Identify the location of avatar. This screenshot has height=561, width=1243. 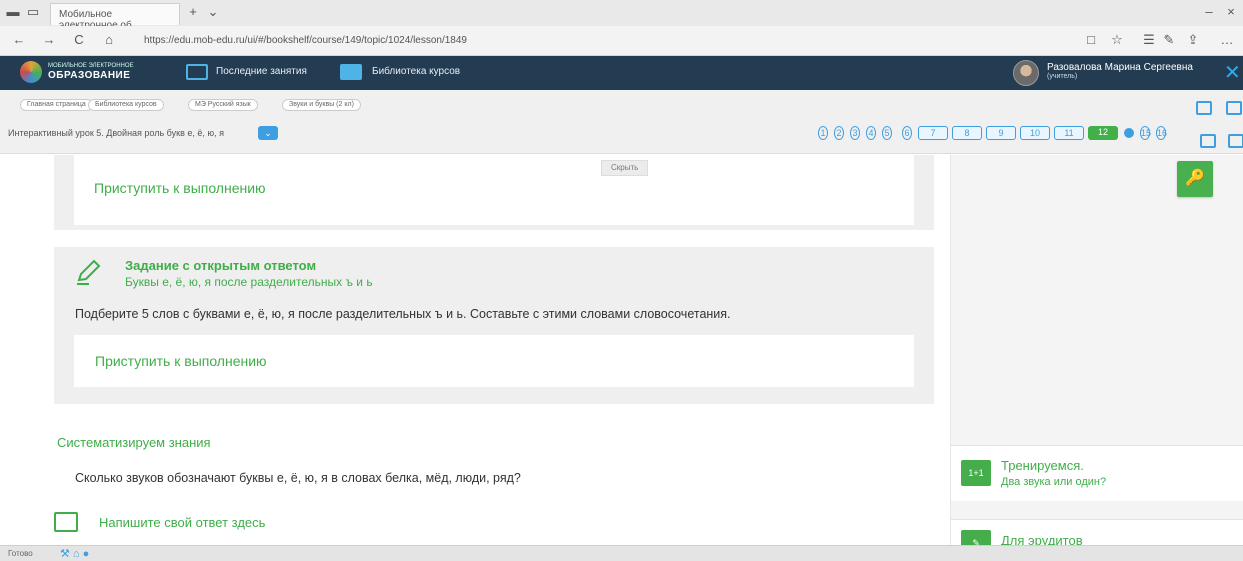
(1026, 73).